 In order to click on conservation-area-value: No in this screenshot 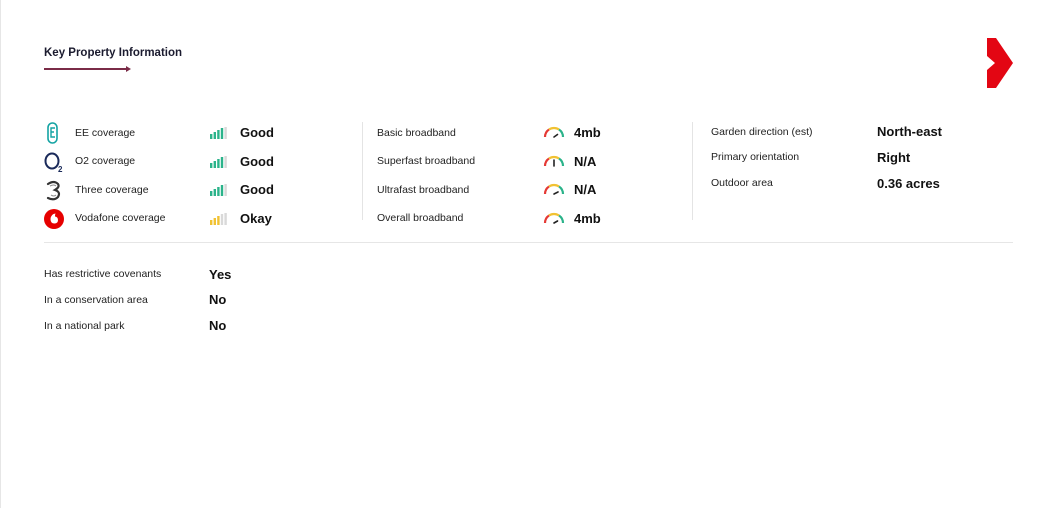, I will do `click(218, 299)`.